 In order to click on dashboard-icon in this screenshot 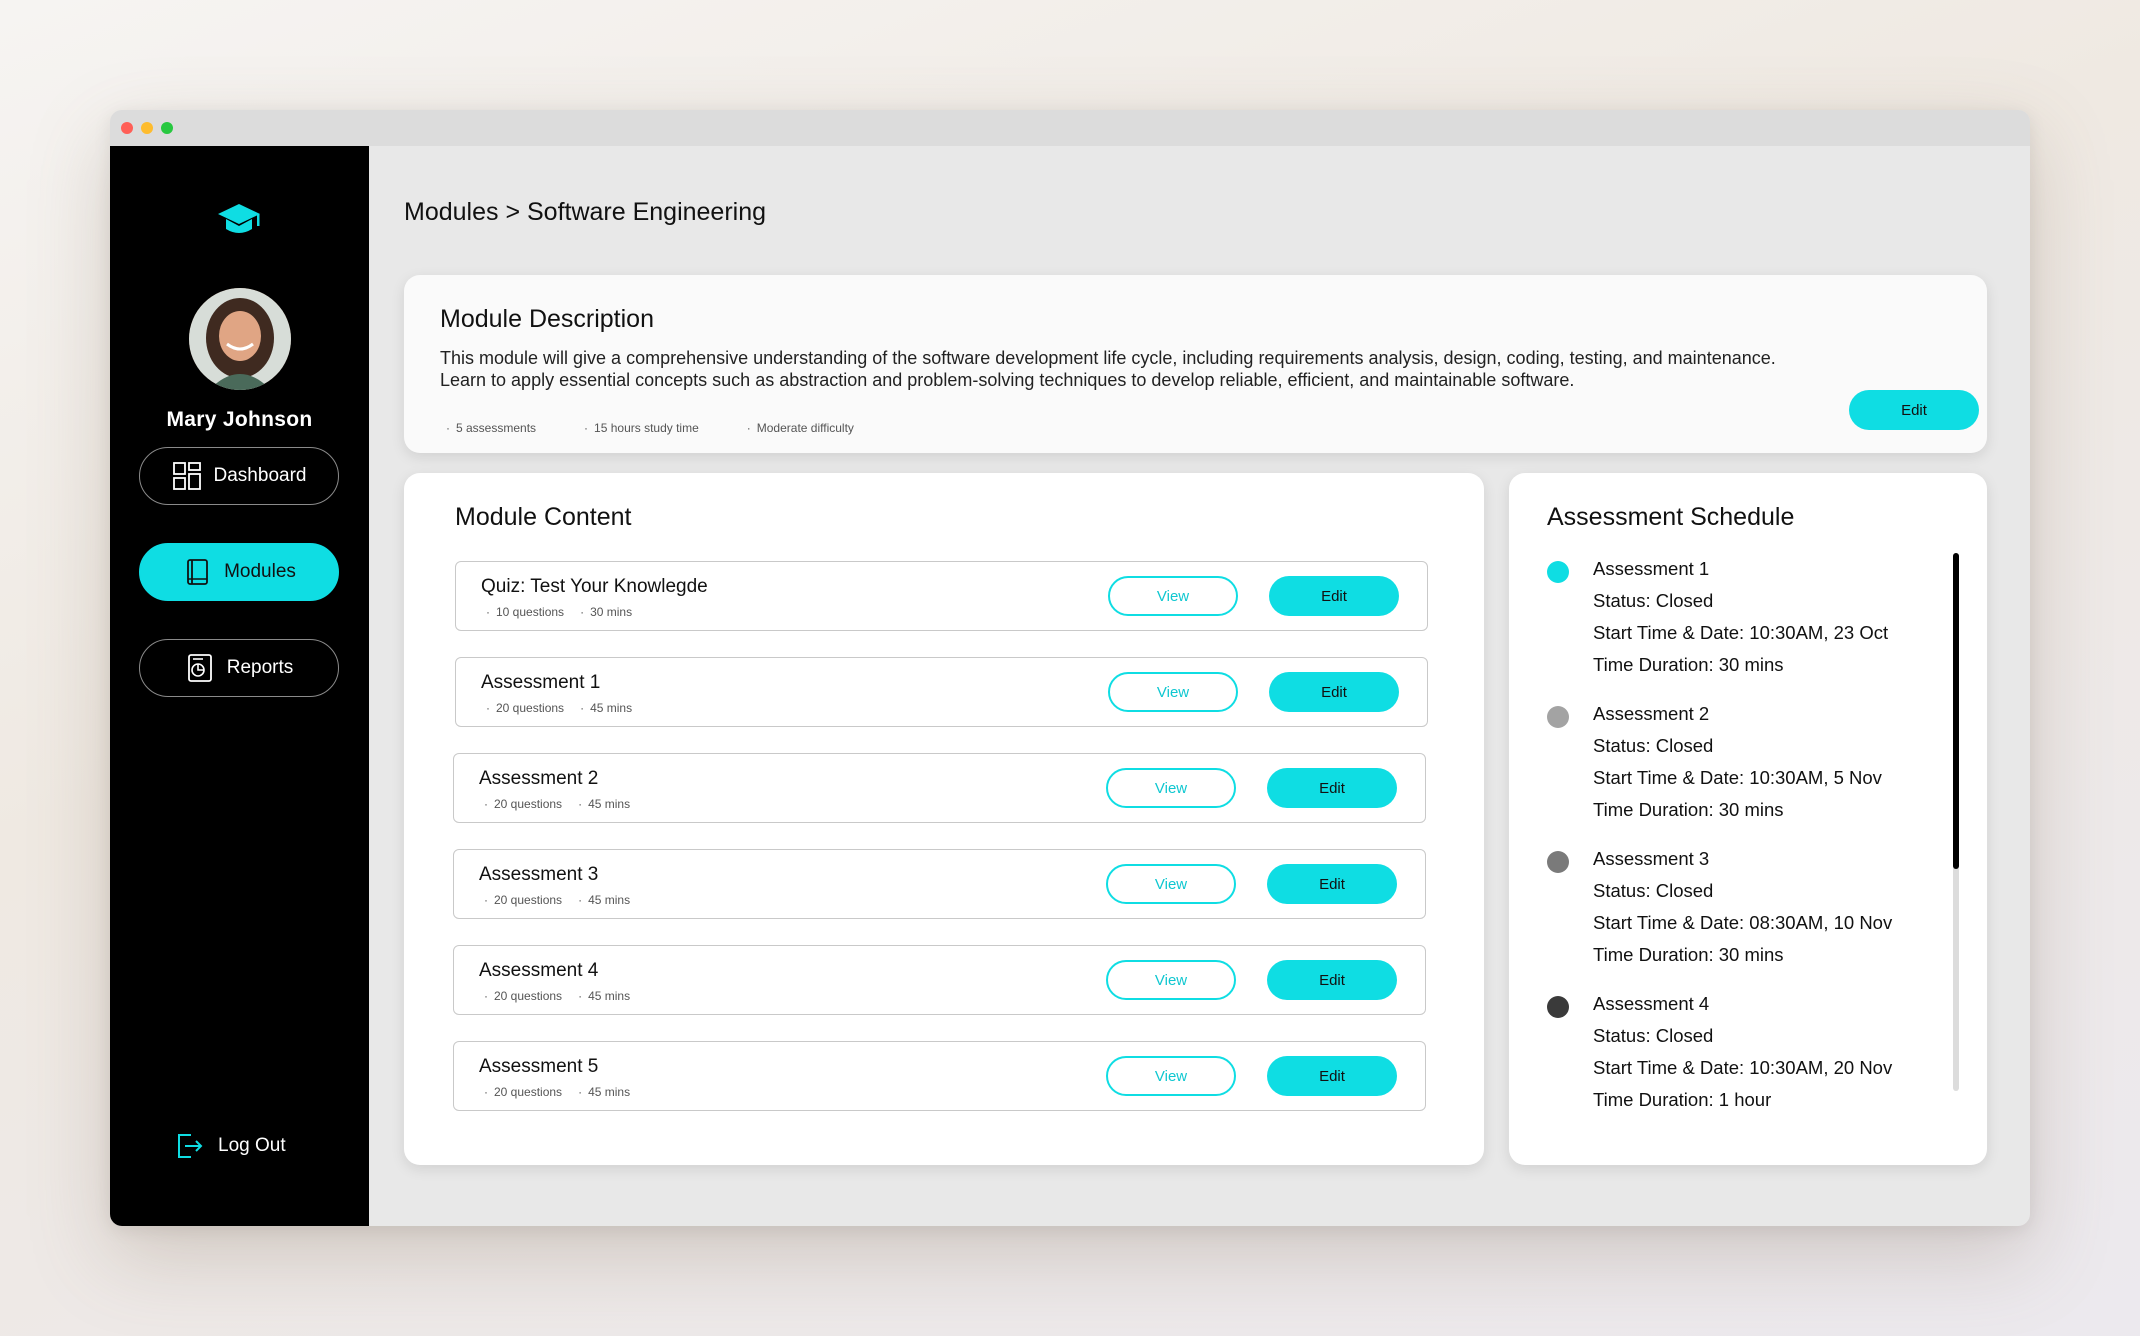, I will do `click(186, 476)`.